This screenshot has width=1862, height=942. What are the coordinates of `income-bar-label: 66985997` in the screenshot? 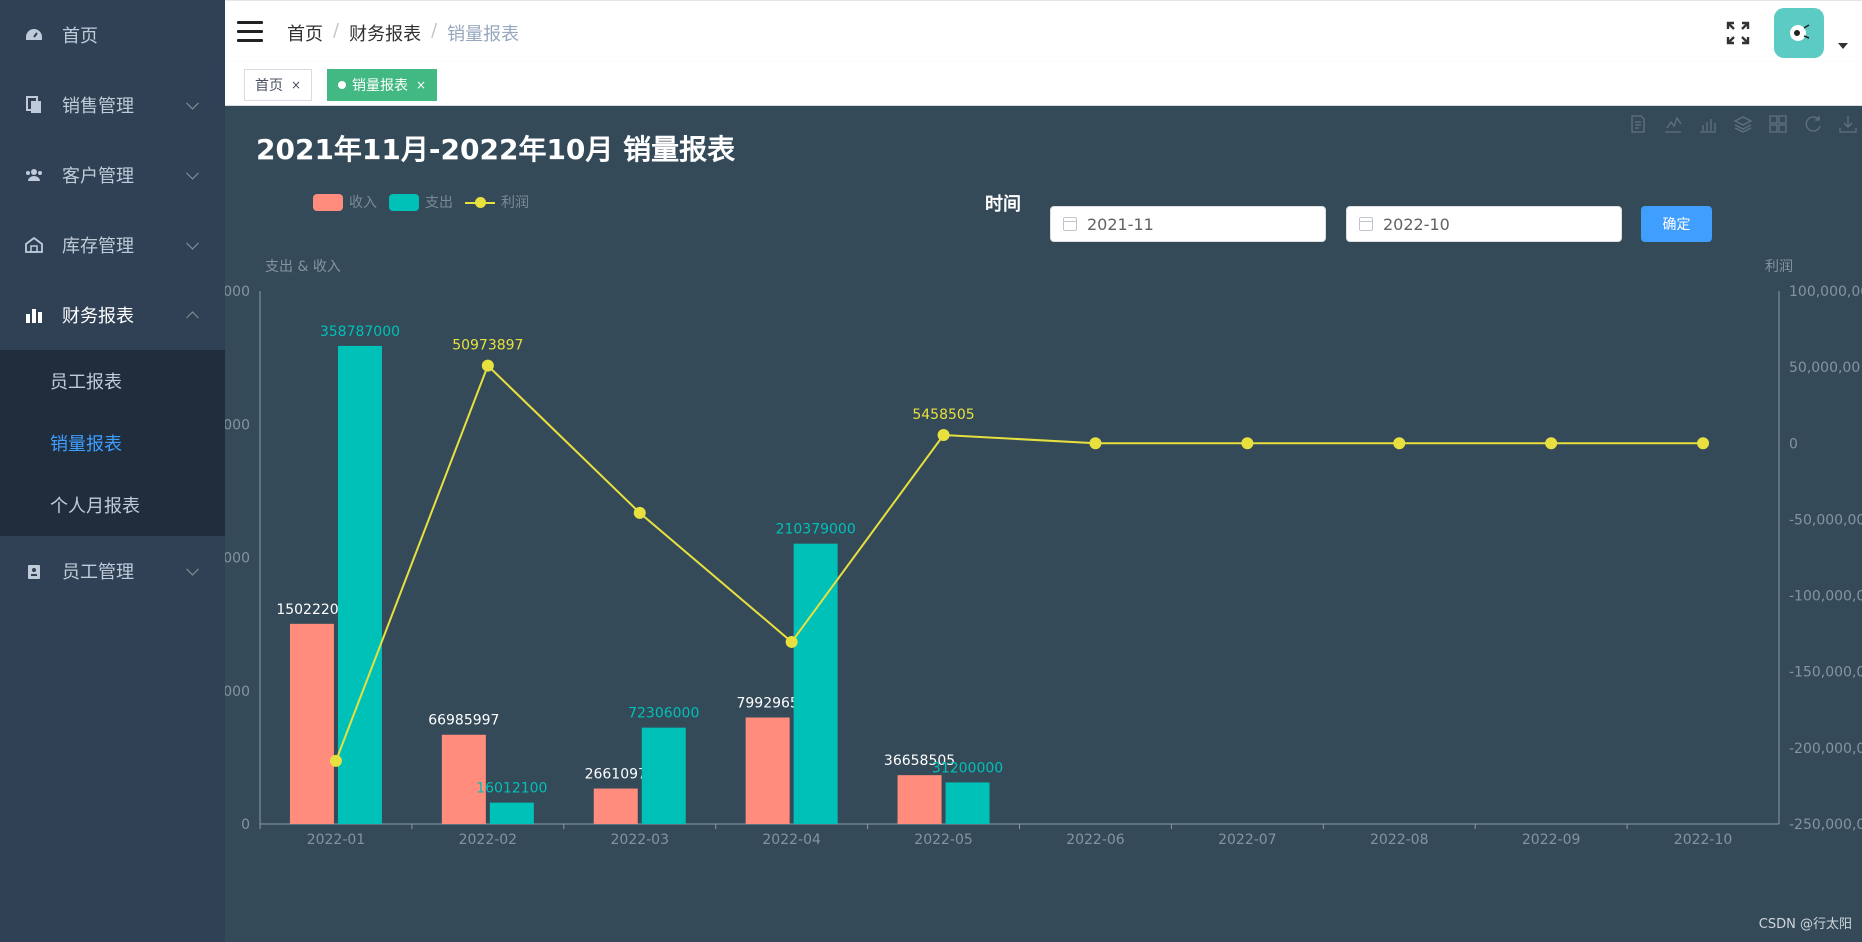 It's located at (463, 721).